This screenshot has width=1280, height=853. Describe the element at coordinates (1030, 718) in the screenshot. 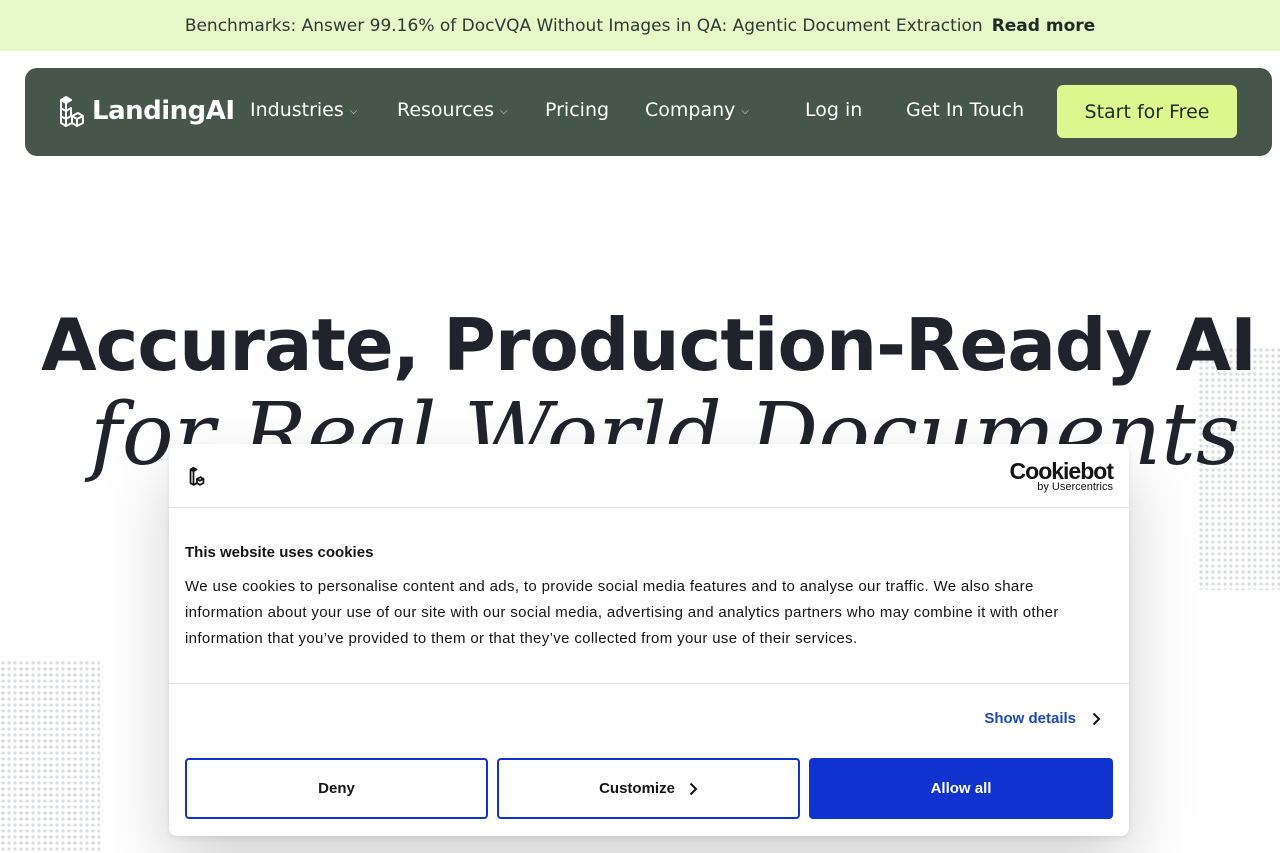

I see `show-details-label: Show details` at that location.